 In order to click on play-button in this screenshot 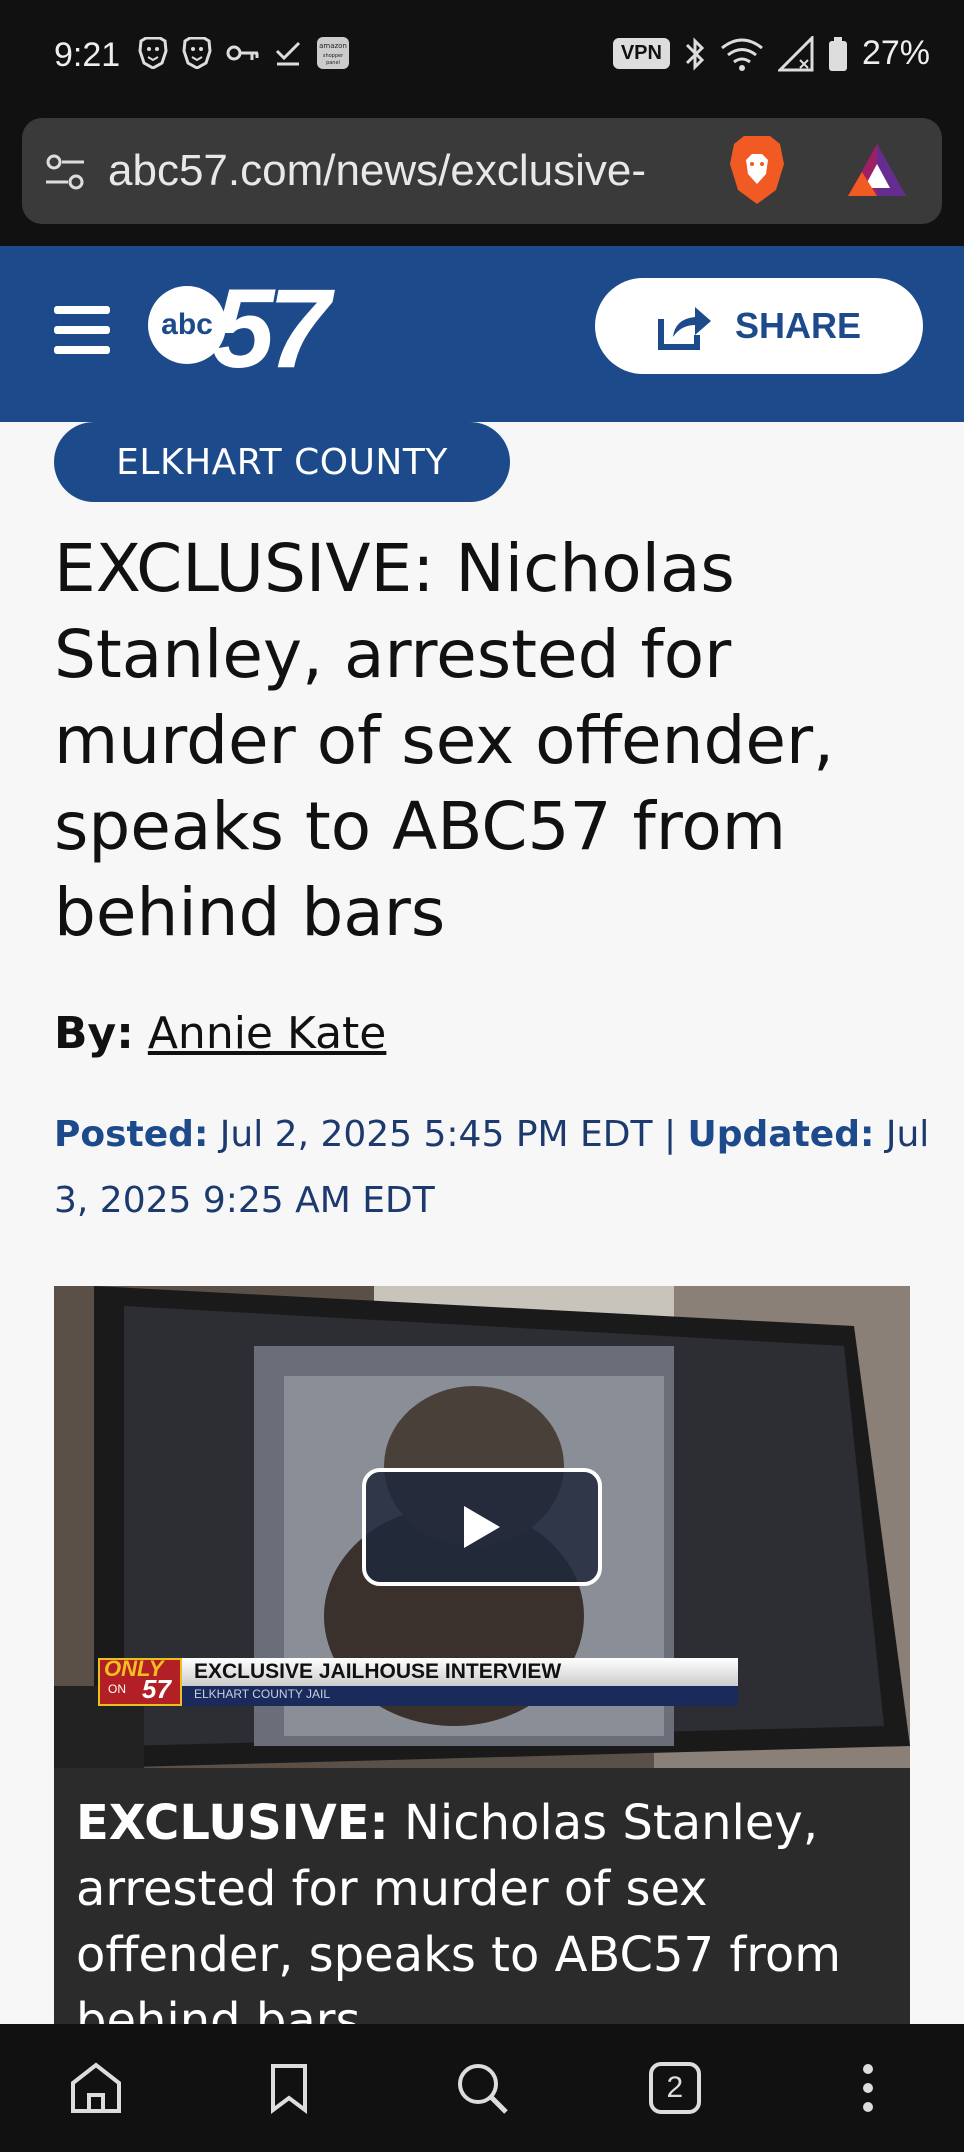, I will do `click(482, 1527)`.